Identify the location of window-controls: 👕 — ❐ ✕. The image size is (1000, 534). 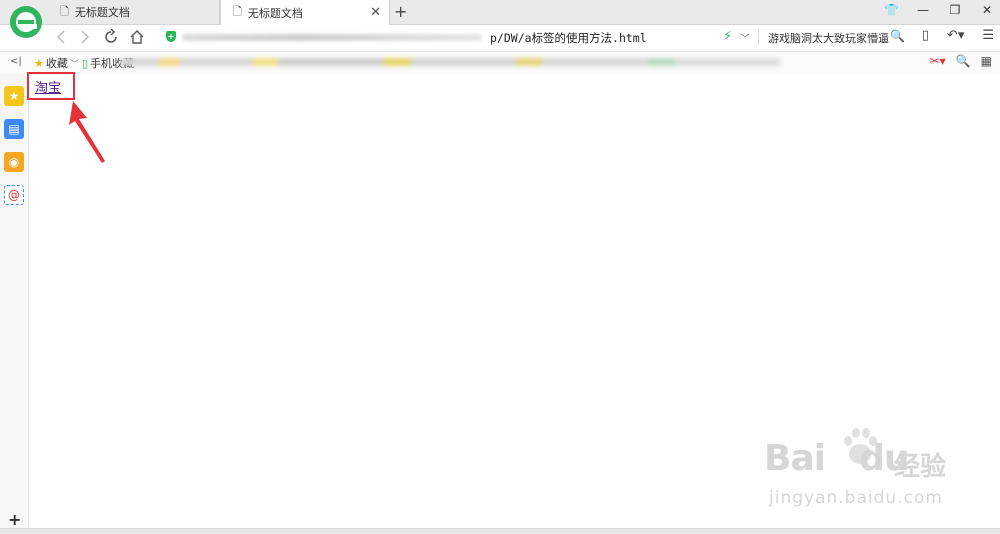
(939, 10).